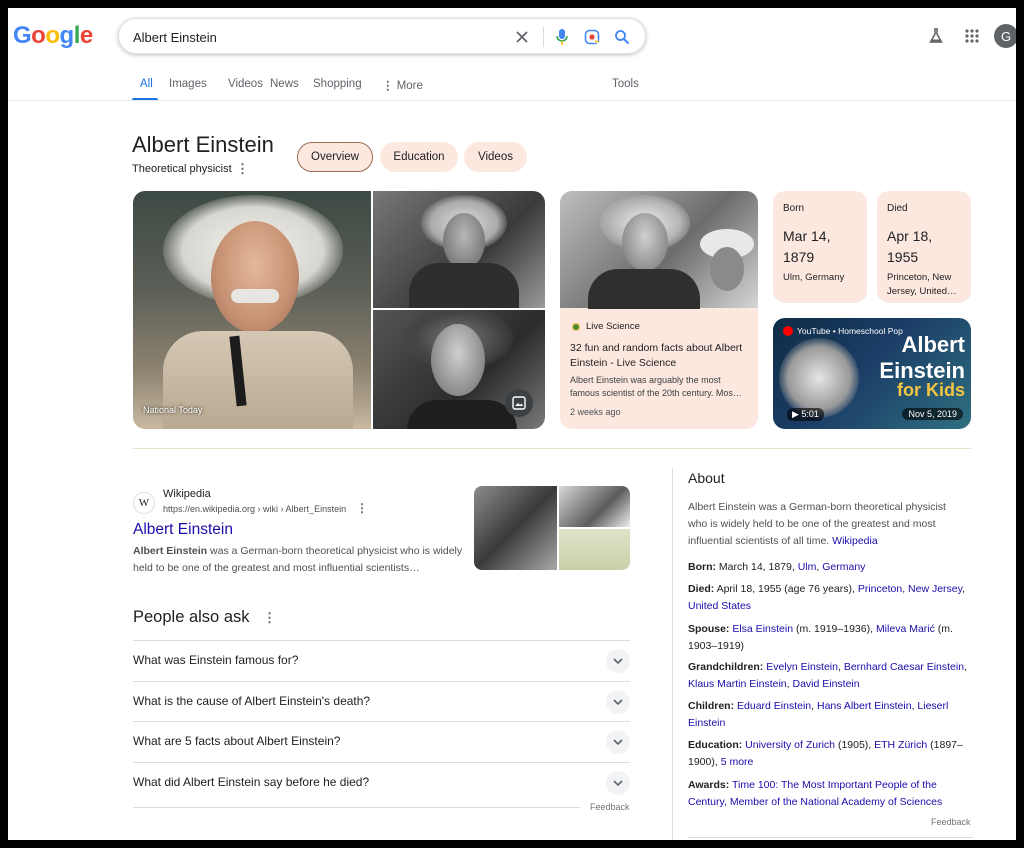  What do you see at coordinates (188, 84) in the screenshot?
I see `tab-images: Images` at bounding box center [188, 84].